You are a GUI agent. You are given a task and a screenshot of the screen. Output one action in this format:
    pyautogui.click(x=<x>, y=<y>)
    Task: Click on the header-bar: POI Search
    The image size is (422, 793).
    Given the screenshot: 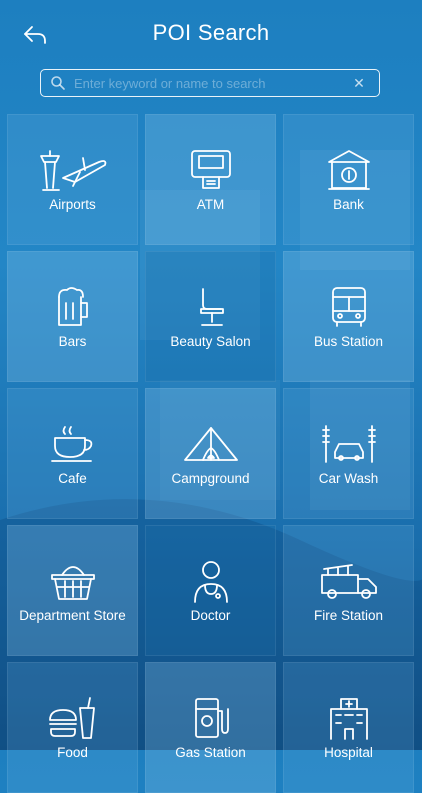 What is the action you would take?
    pyautogui.click(x=211, y=33)
    